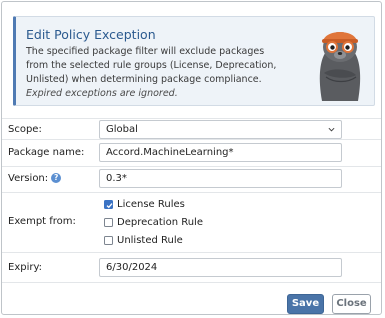 This screenshot has height=318, width=385. I want to click on package-name-label: Package name:, so click(46, 152).